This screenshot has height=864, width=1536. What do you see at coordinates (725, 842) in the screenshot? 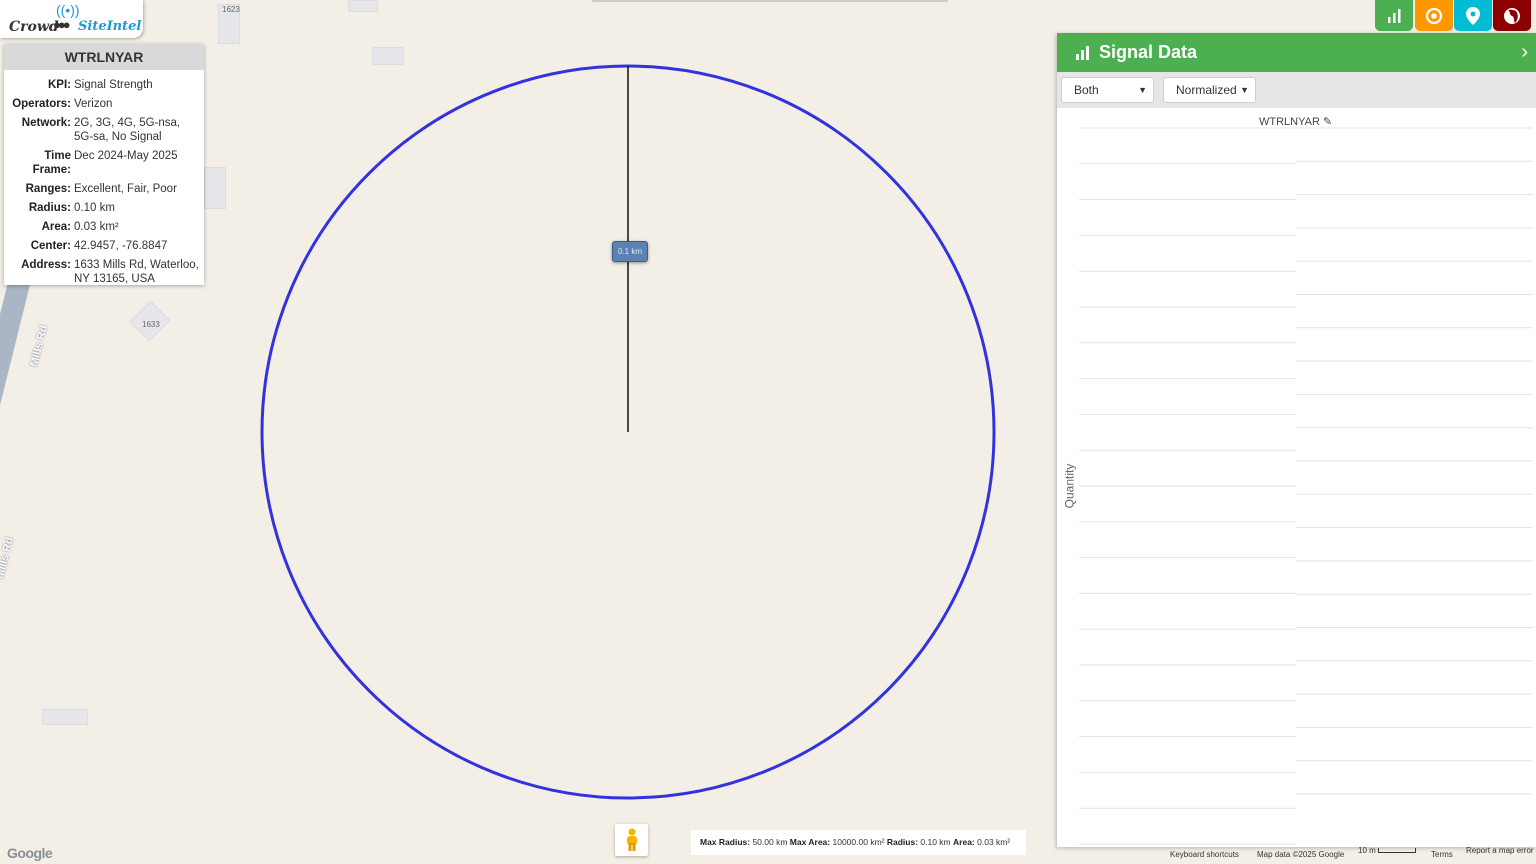
I see `max-radius-label: Max Radius:` at bounding box center [725, 842].